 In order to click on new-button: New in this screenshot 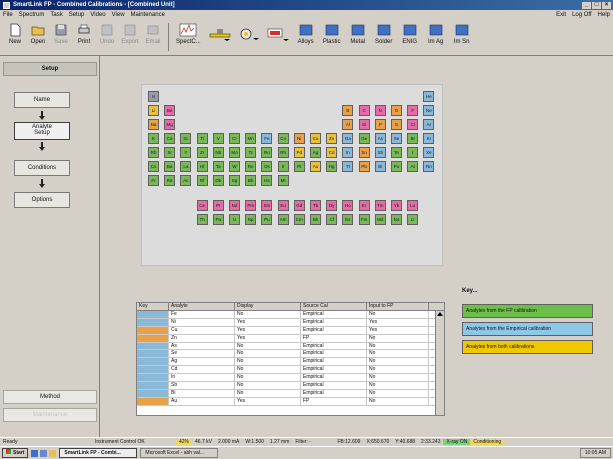, I will do `click(15, 34)`.